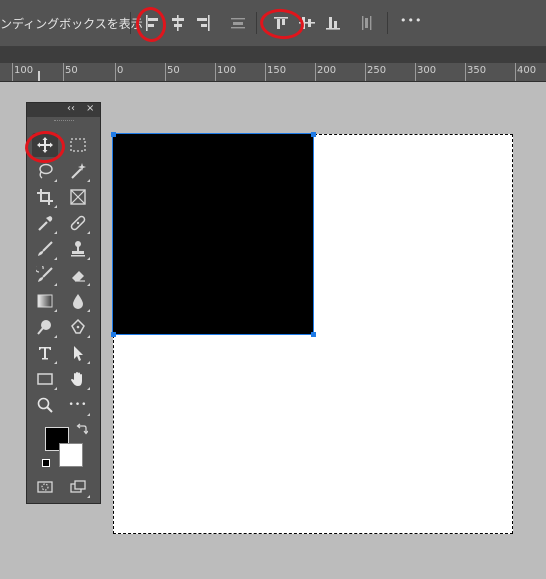 Image resolution: width=546 pixels, height=579 pixels. I want to click on background-color-swatch, so click(71, 455).